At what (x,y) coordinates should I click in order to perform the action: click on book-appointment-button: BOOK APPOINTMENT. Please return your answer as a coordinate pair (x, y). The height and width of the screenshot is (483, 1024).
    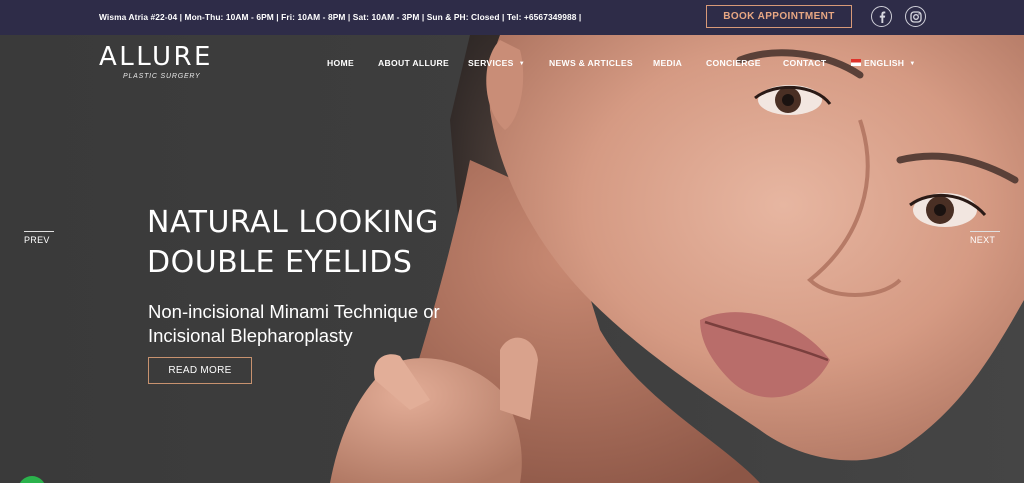
    Looking at the image, I should click on (779, 16).